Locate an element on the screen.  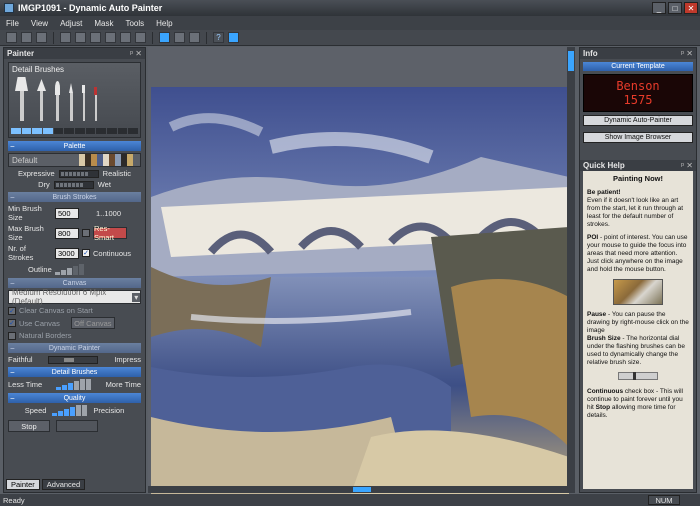
dynamic-painter-section-header: − Dynamic Painter is located at coordinates (74, 348).